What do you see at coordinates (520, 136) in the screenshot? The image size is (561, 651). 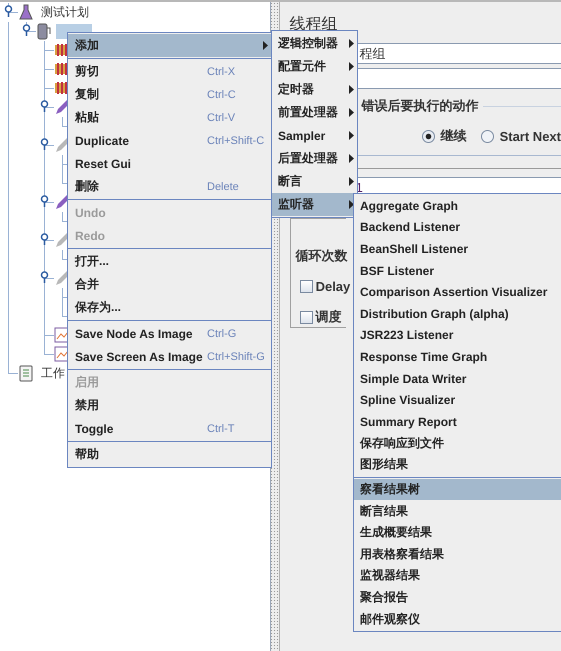 I see `radio-option: Start Next` at bounding box center [520, 136].